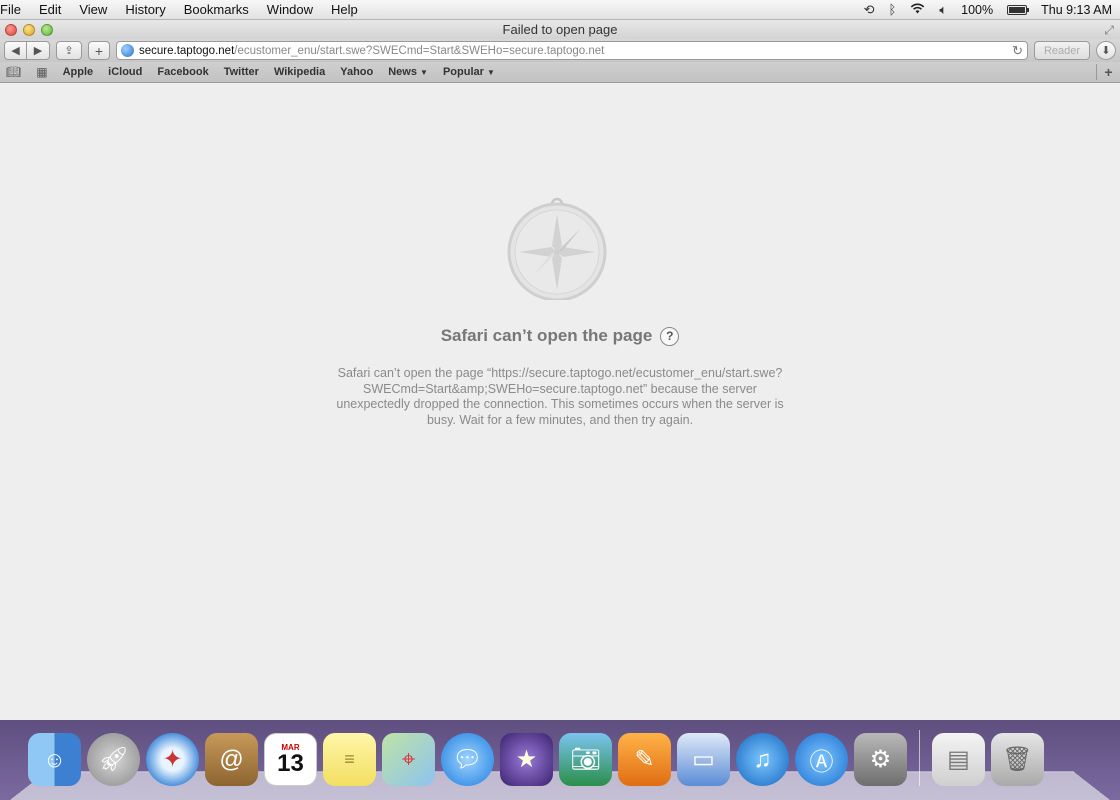 The image size is (1120, 800). I want to click on menu-view: View, so click(93, 9).